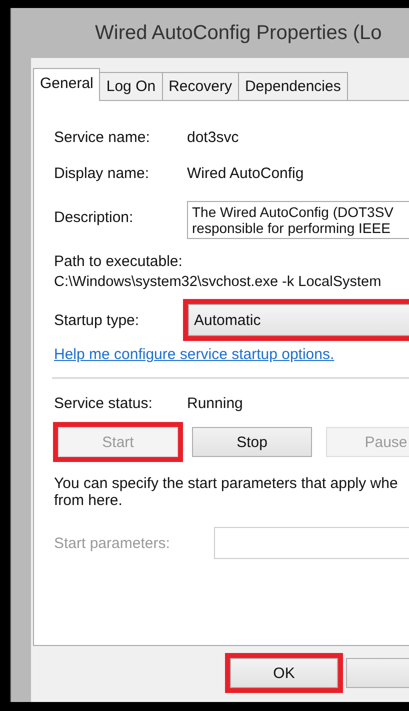 The width and height of the screenshot is (409, 711). What do you see at coordinates (226, 492) in the screenshot?
I see `start-parameters-note: You can specify the start parameters that apply whe from here.` at bounding box center [226, 492].